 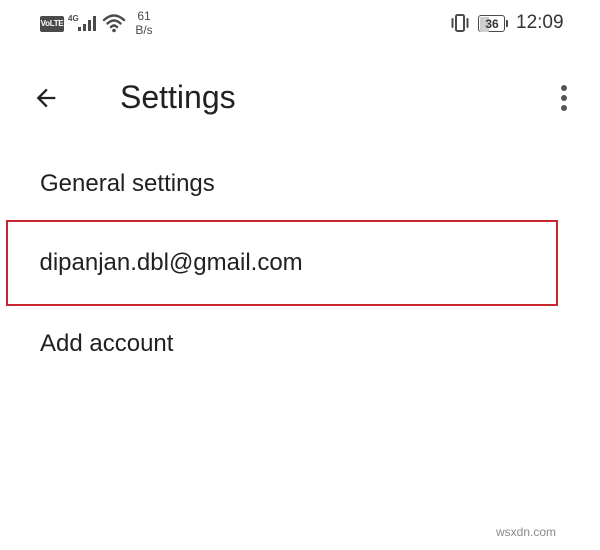 What do you see at coordinates (540, 22) in the screenshot?
I see `clock: 12:09` at bounding box center [540, 22].